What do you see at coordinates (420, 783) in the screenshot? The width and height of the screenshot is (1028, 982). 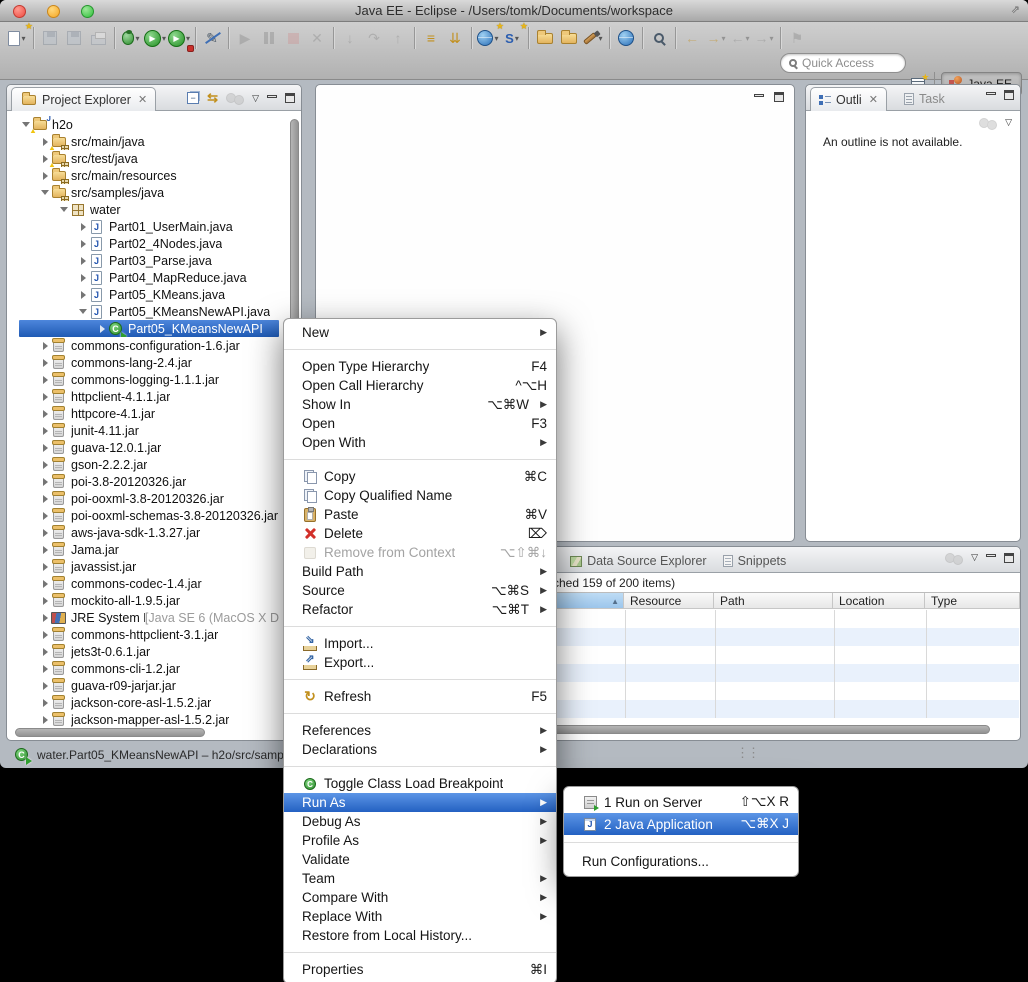 I see `menu-item-toggle-class-load-breakpoint: C Toggle Class Load Breakpoint` at bounding box center [420, 783].